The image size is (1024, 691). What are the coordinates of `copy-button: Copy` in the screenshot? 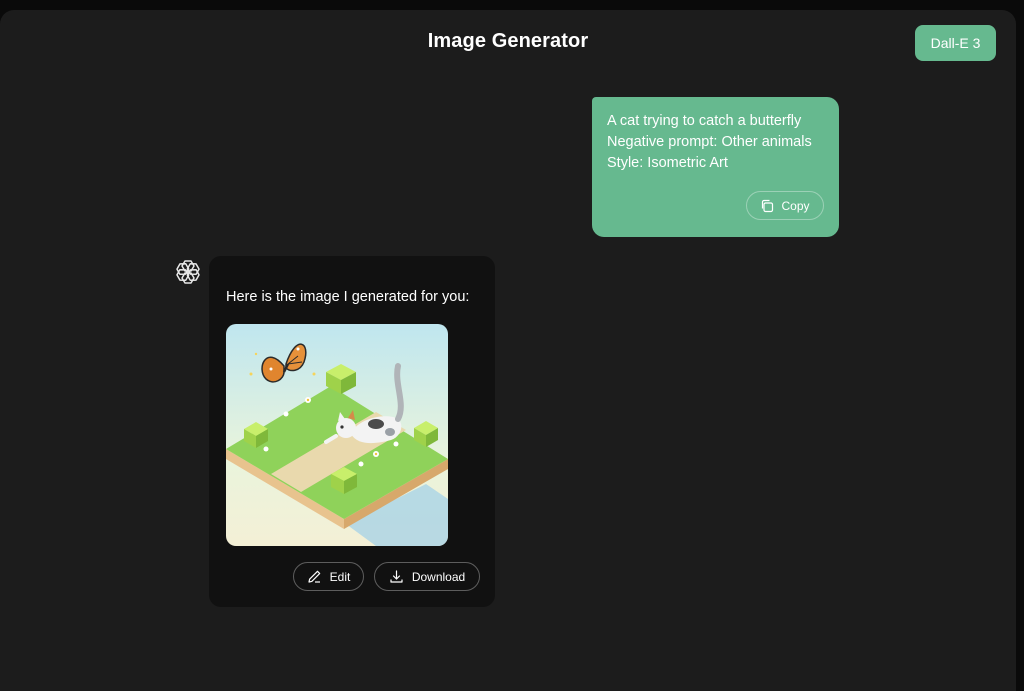 It's located at (785, 205).